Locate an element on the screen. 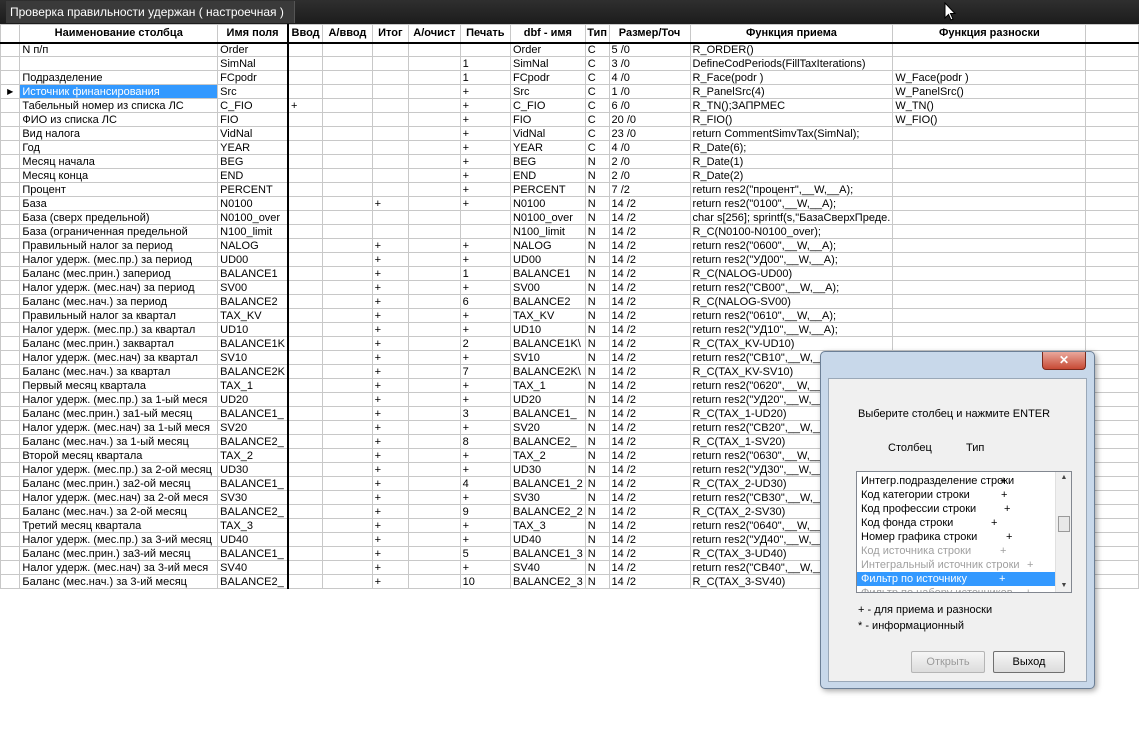  cell-field-name: END is located at coordinates (253, 175).